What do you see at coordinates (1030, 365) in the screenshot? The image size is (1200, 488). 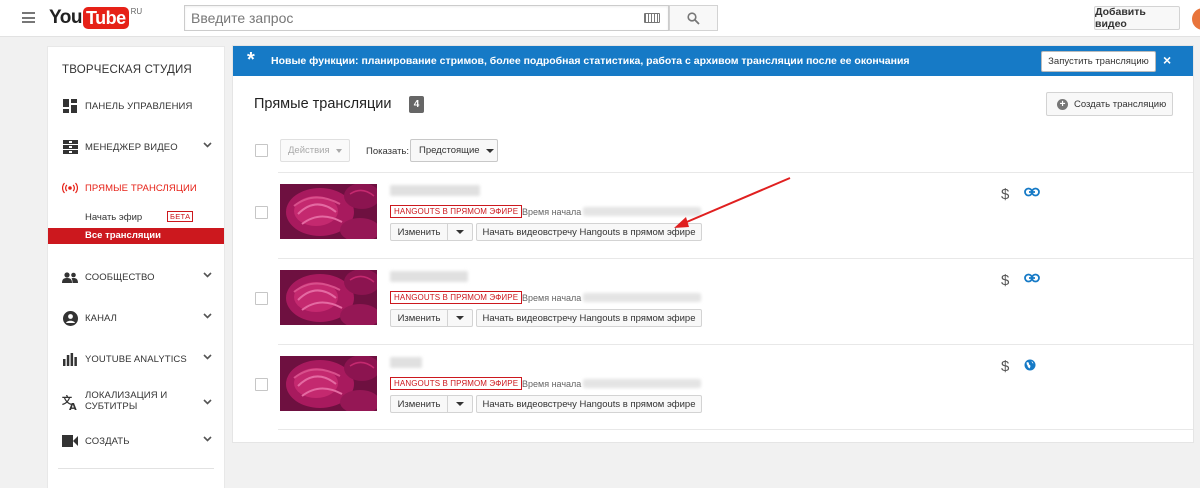 I see `globe-icon` at bounding box center [1030, 365].